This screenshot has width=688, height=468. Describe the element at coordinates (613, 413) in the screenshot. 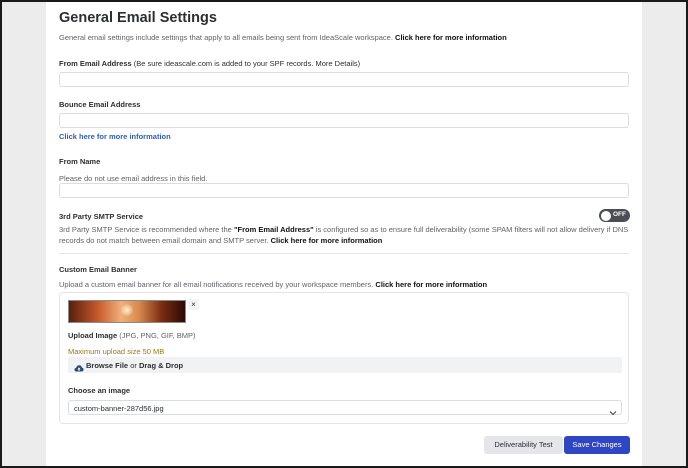

I see `chevron-down-icon` at that location.